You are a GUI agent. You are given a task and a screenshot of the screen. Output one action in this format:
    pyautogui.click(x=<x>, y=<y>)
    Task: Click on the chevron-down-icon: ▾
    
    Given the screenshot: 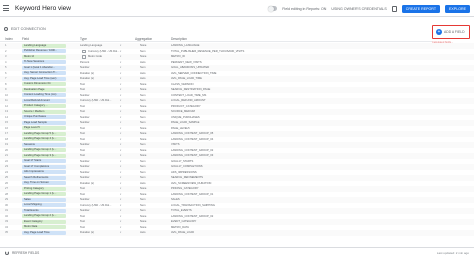 What is the action you would take?
    pyautogui.click(x=122, y=233)
    